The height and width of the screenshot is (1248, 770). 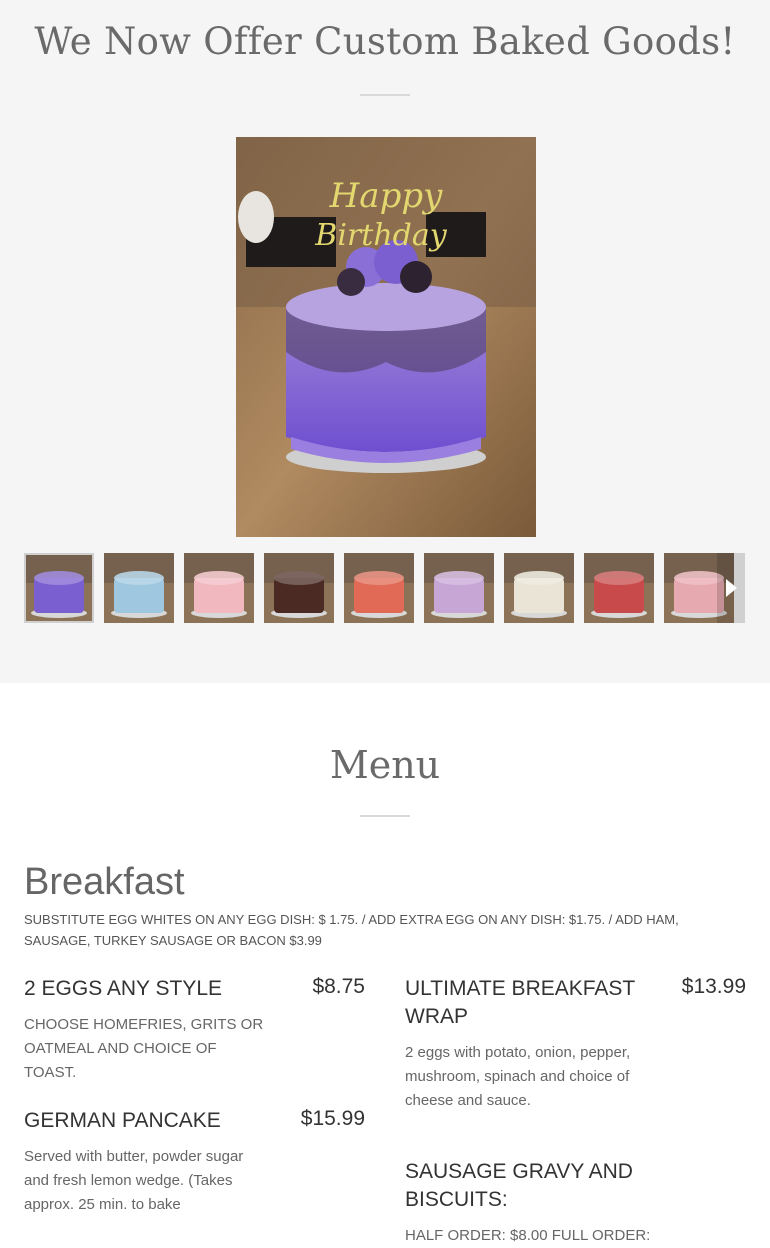 I want to click on chevron-right-icon, so click(x=731, y=588).